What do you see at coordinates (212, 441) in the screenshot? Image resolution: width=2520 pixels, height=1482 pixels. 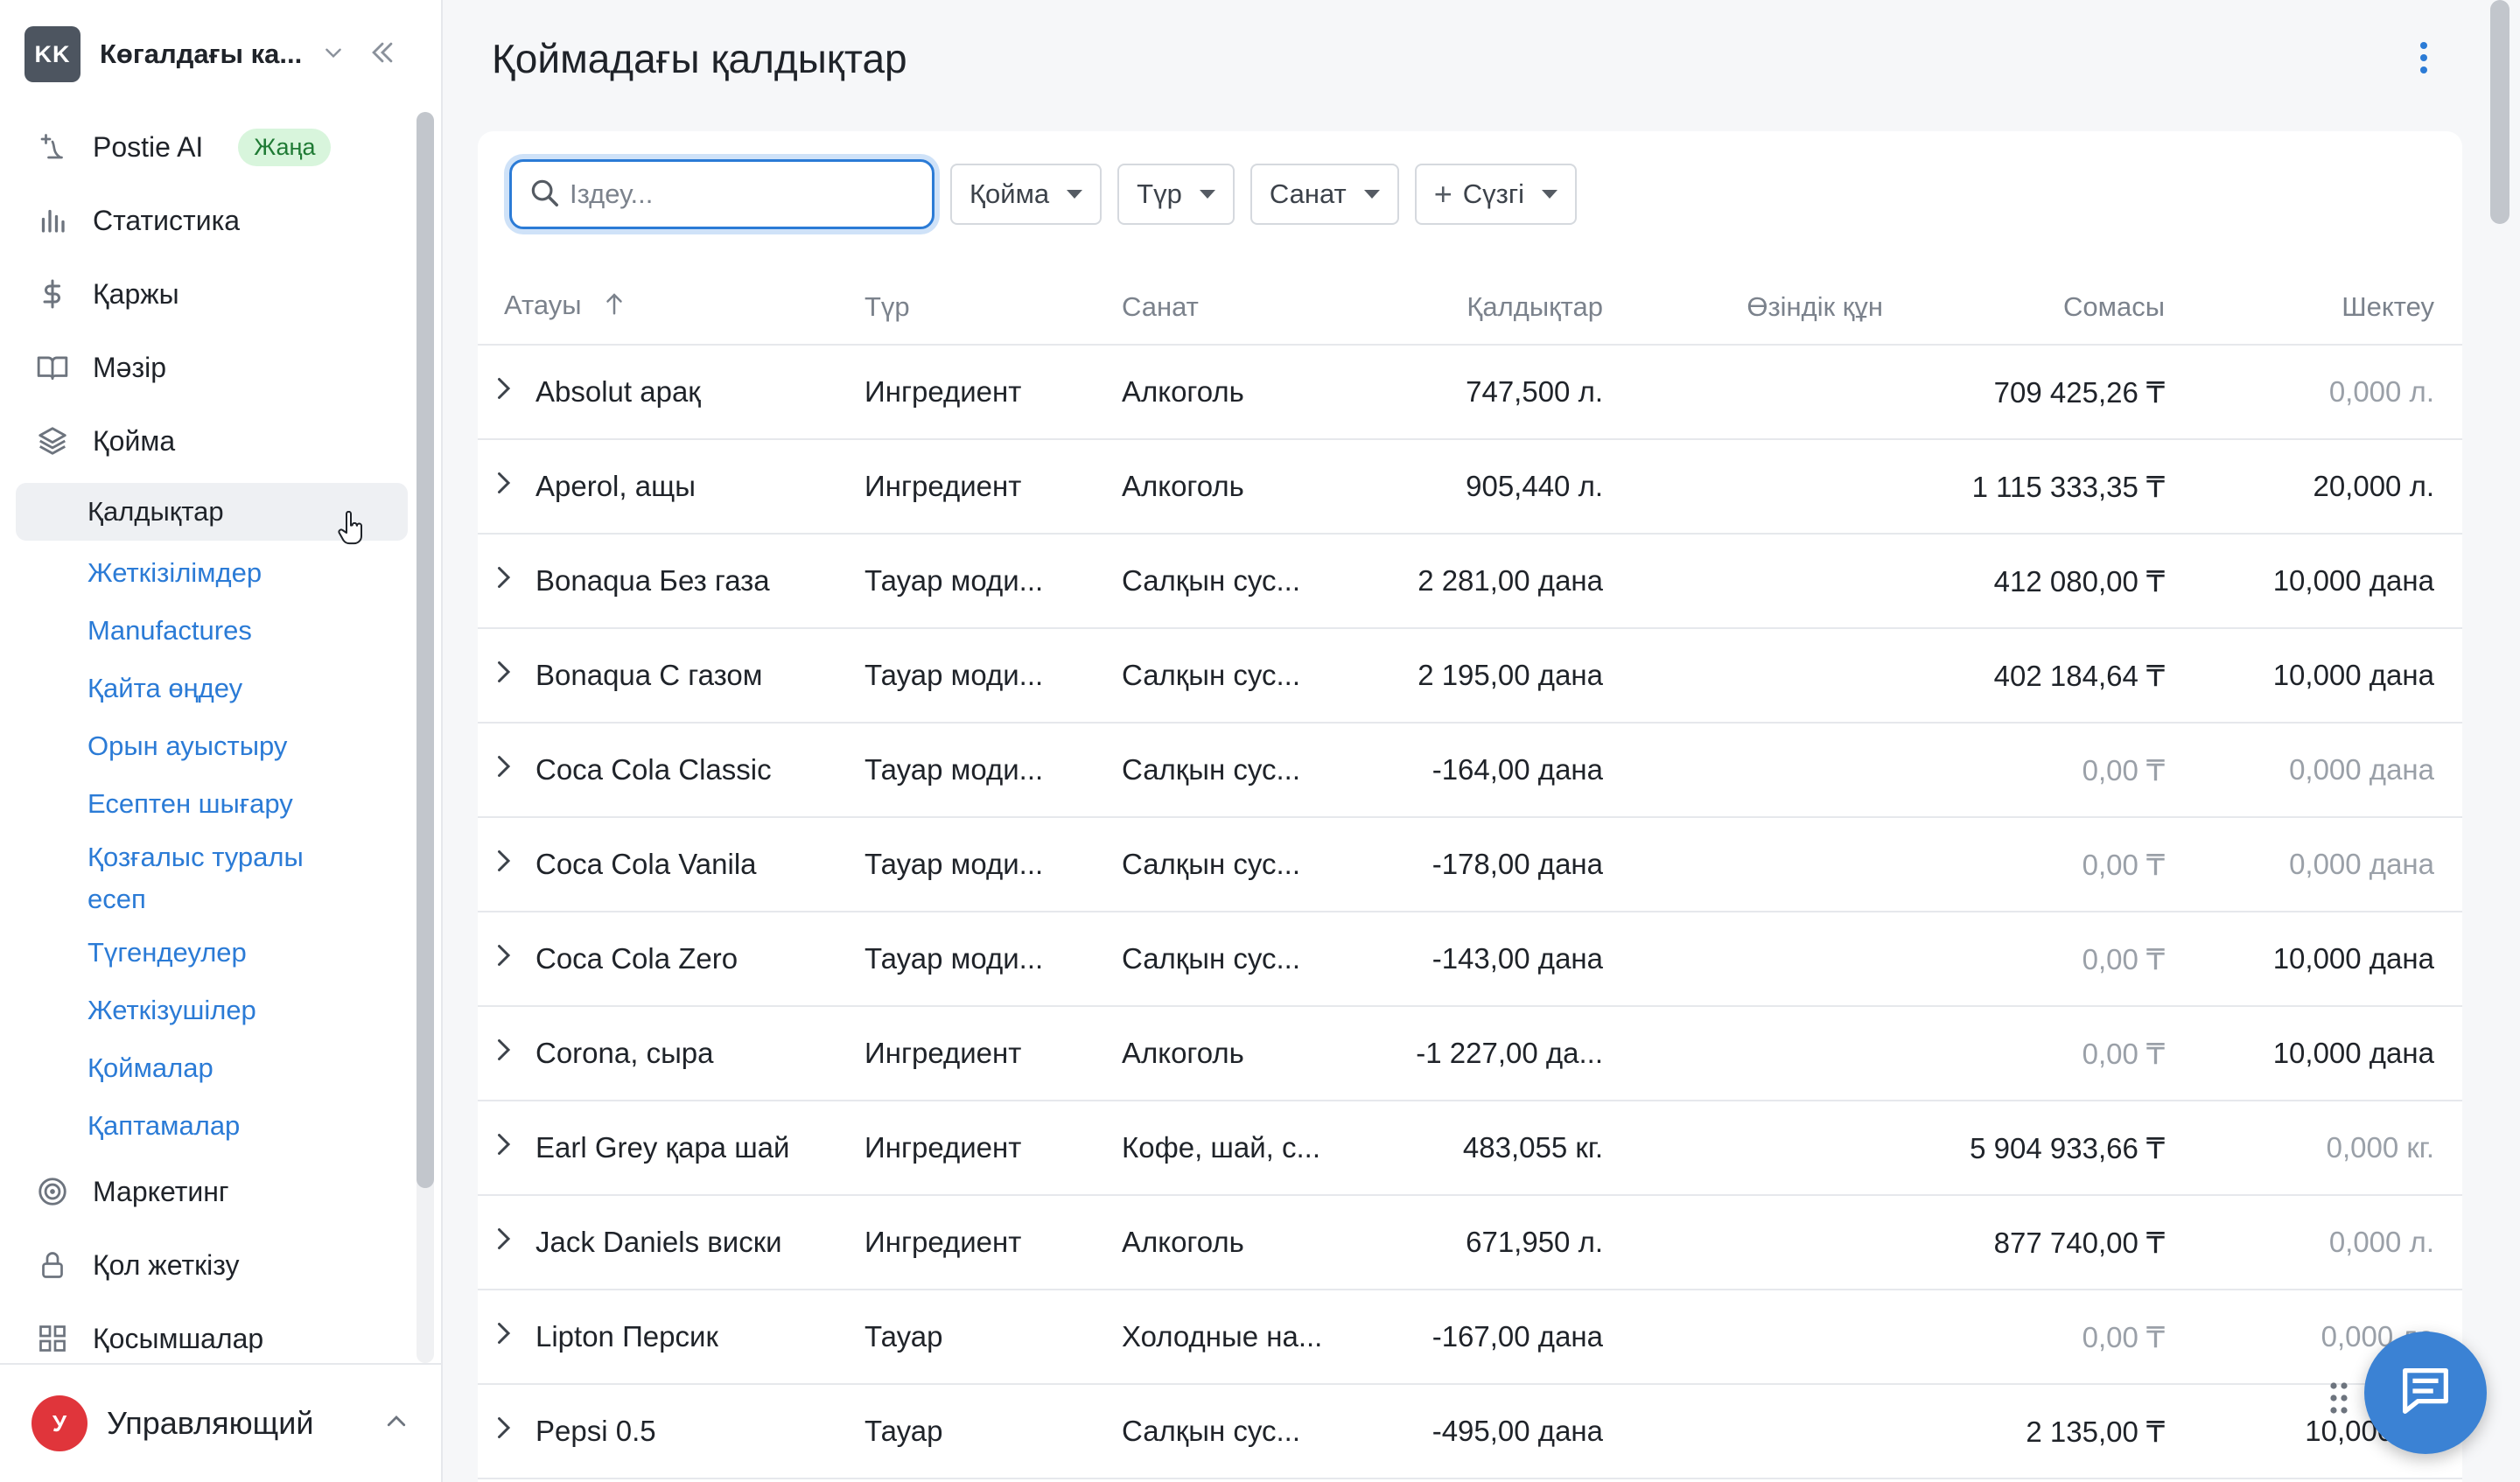 I see `nav-item-warehouse: Қойма` at bounding box center [212, 441].